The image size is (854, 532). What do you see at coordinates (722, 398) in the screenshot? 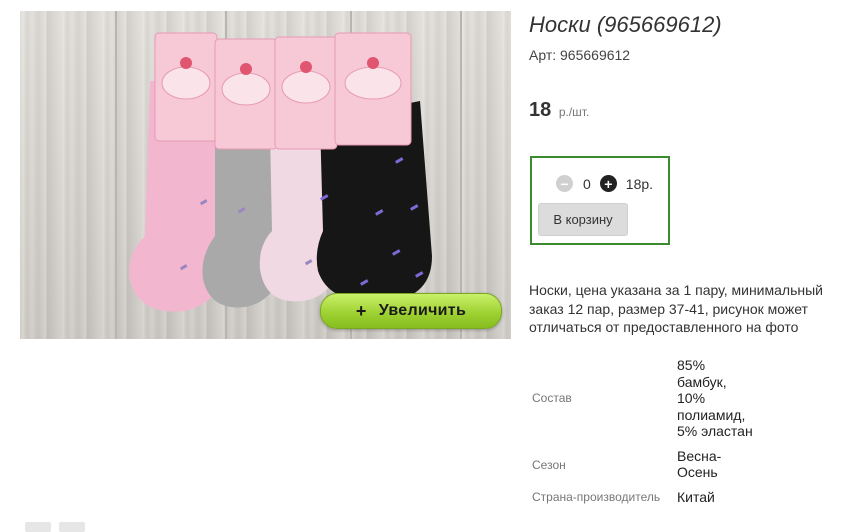
I see `spec-value: 85% бамбук, 10% полиамид, 5% эластан` at bounding box center [722, 398].